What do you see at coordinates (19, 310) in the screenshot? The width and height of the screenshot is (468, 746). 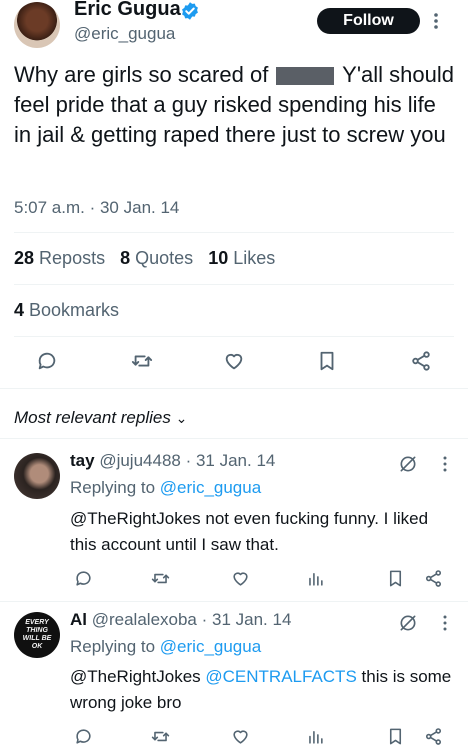 I see `bookmarks-count: 4` at bounding box center [19, 310].